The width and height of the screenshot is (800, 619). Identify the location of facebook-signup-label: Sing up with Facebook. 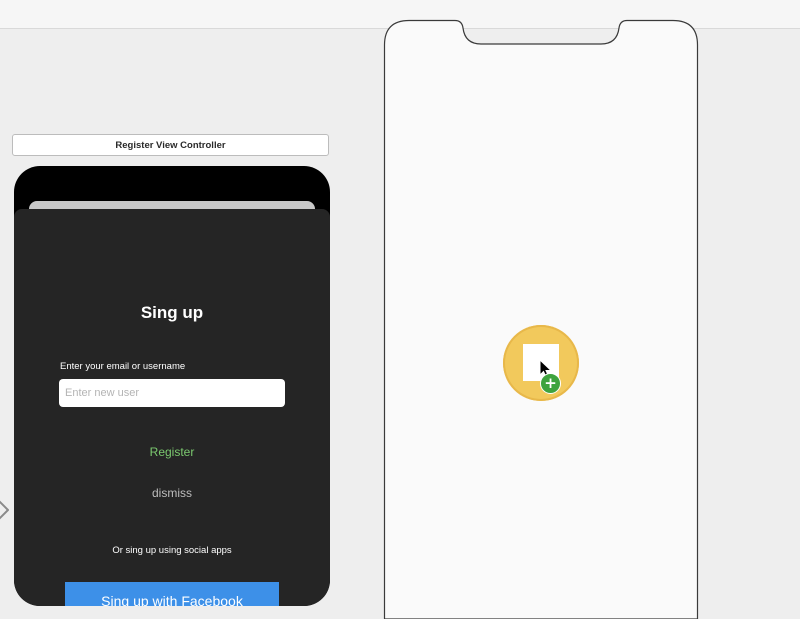
(172, 599).